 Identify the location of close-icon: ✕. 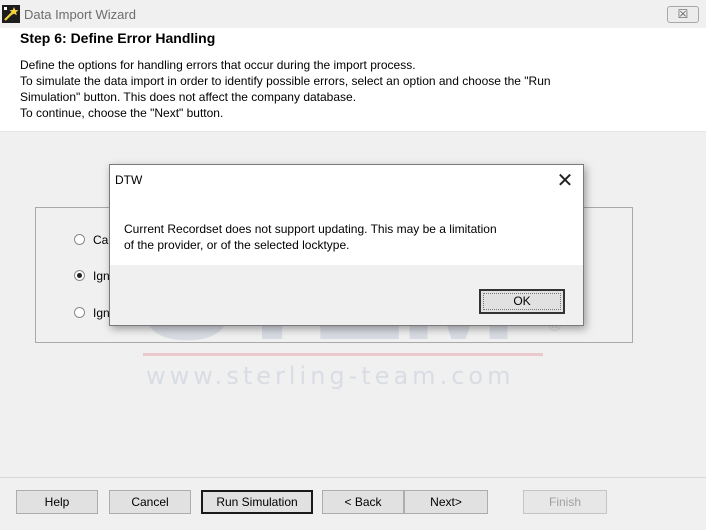
(565, 180).